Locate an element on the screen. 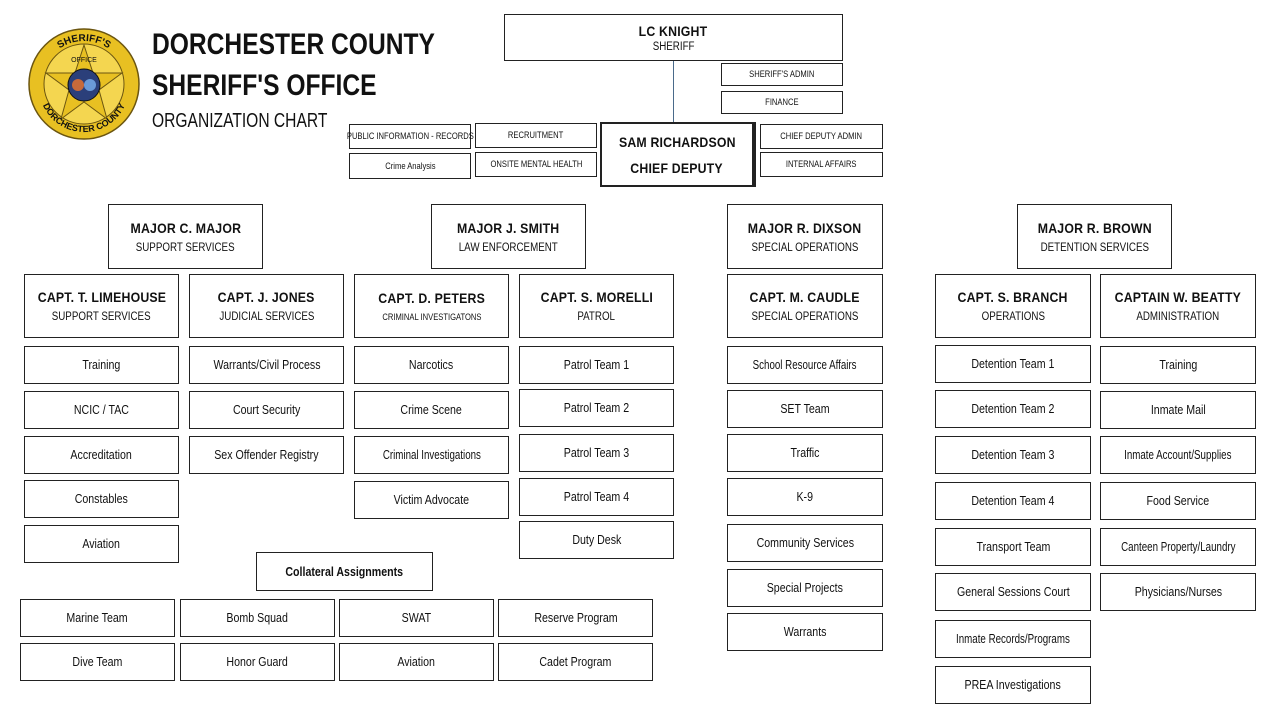  unit-box: Warrants is located at coordinates (805, 632).